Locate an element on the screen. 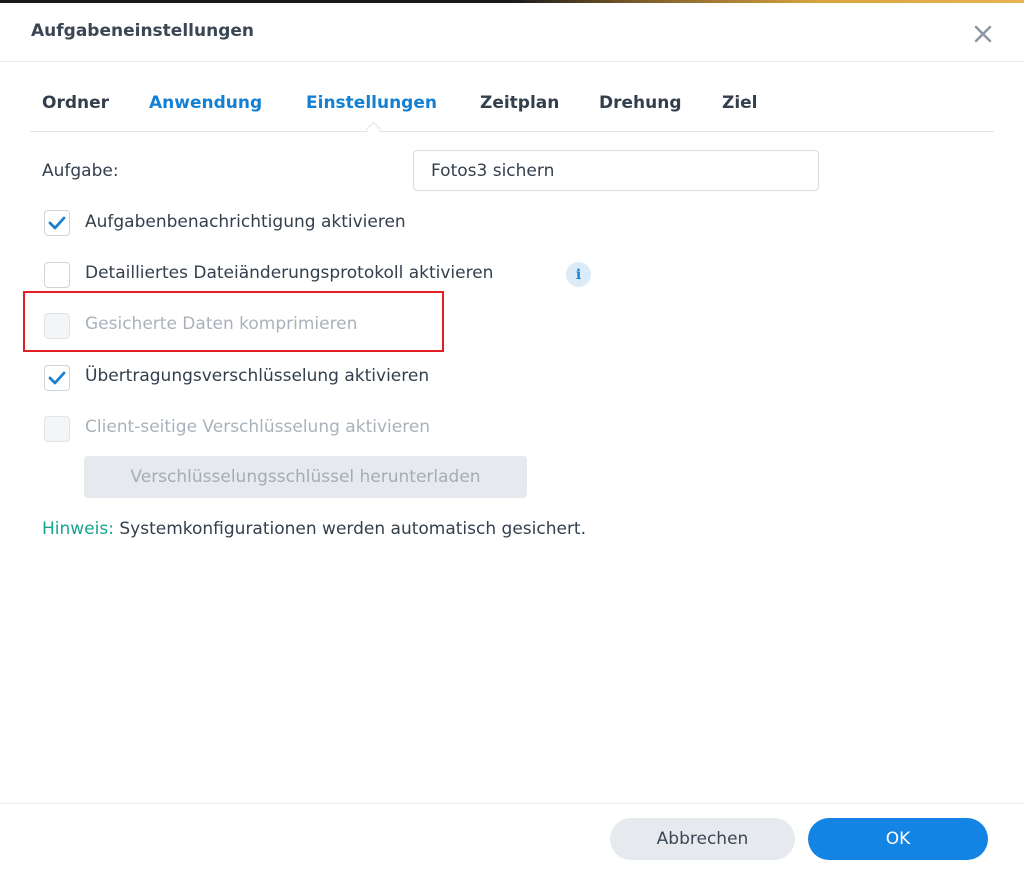 The width and height of the screenshot is (1024, 873). checkbox-transfer-encryption is located at coordinates (57, 378).